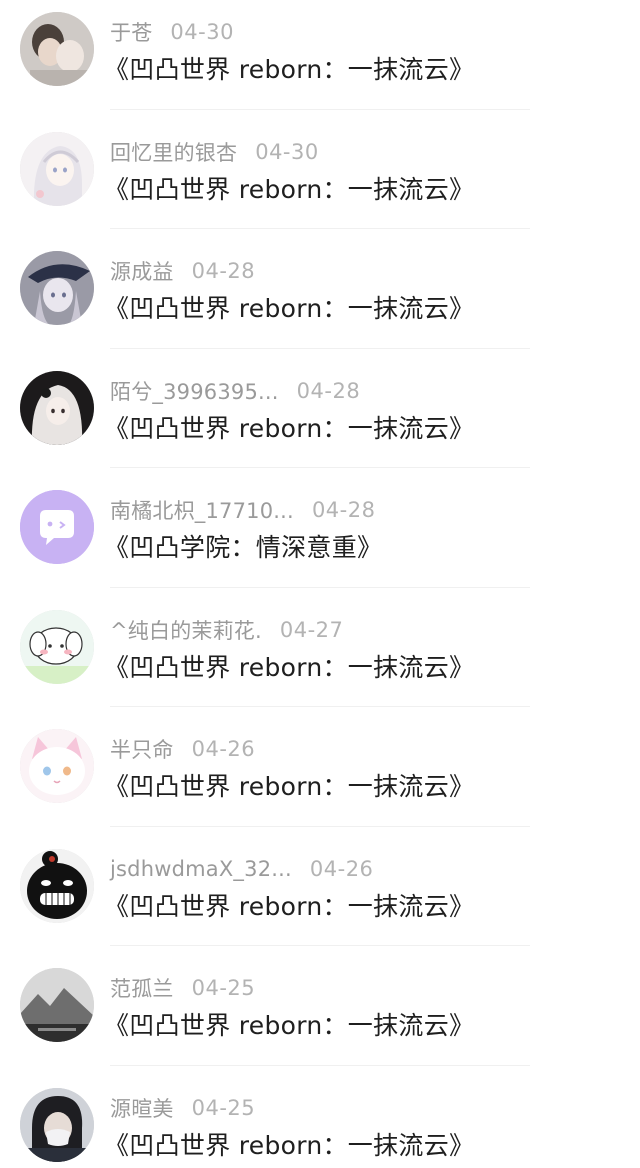  I want to click on chat-bubble-icon, so click(57, 527).